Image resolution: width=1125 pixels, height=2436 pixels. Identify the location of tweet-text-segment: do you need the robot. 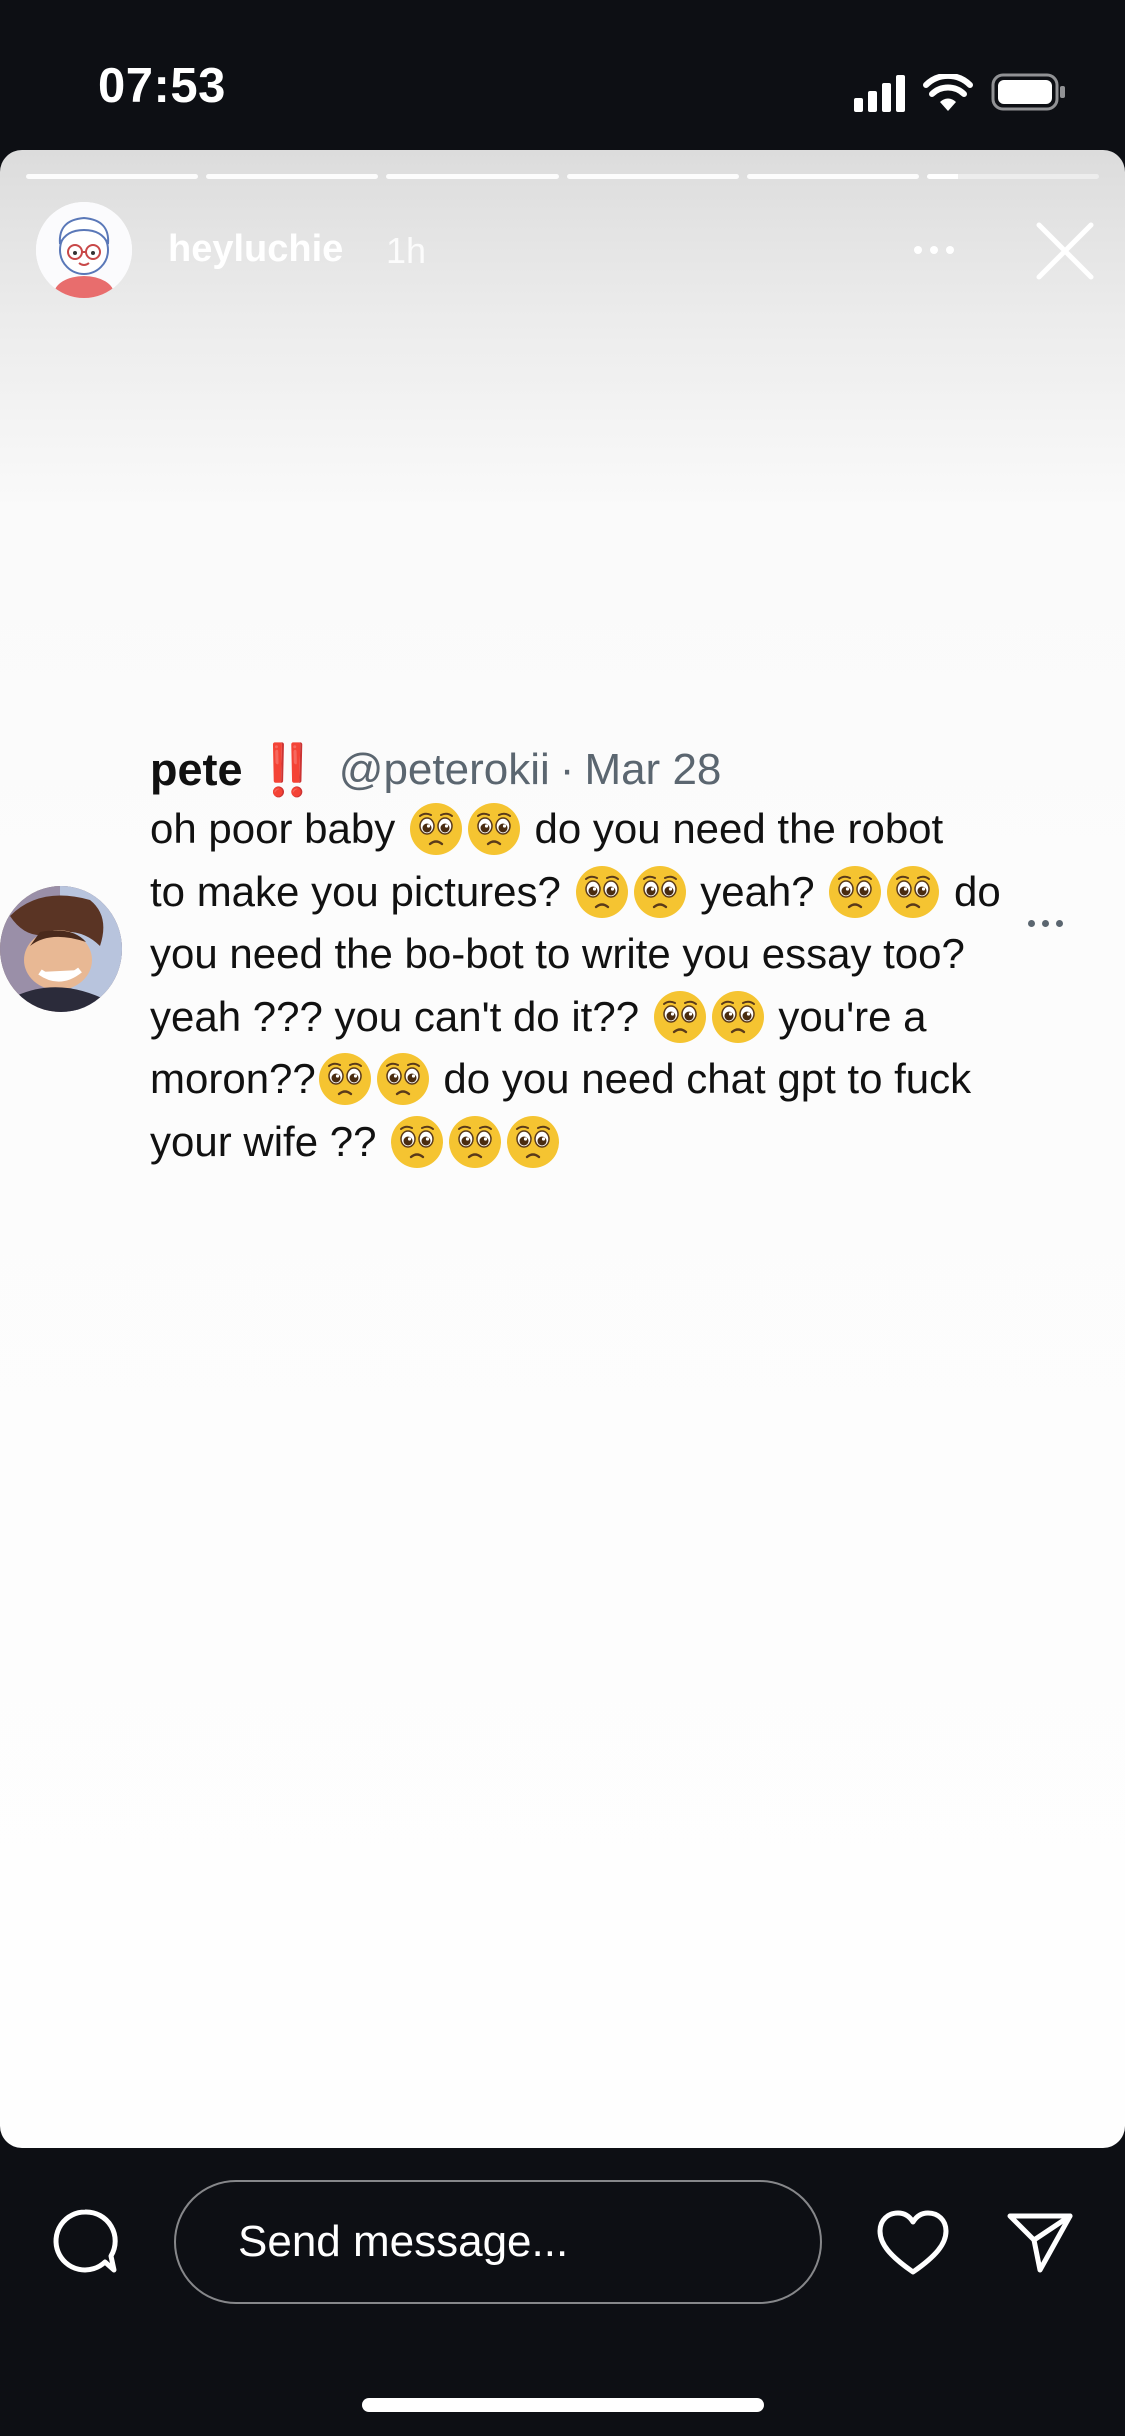
(733, 828).